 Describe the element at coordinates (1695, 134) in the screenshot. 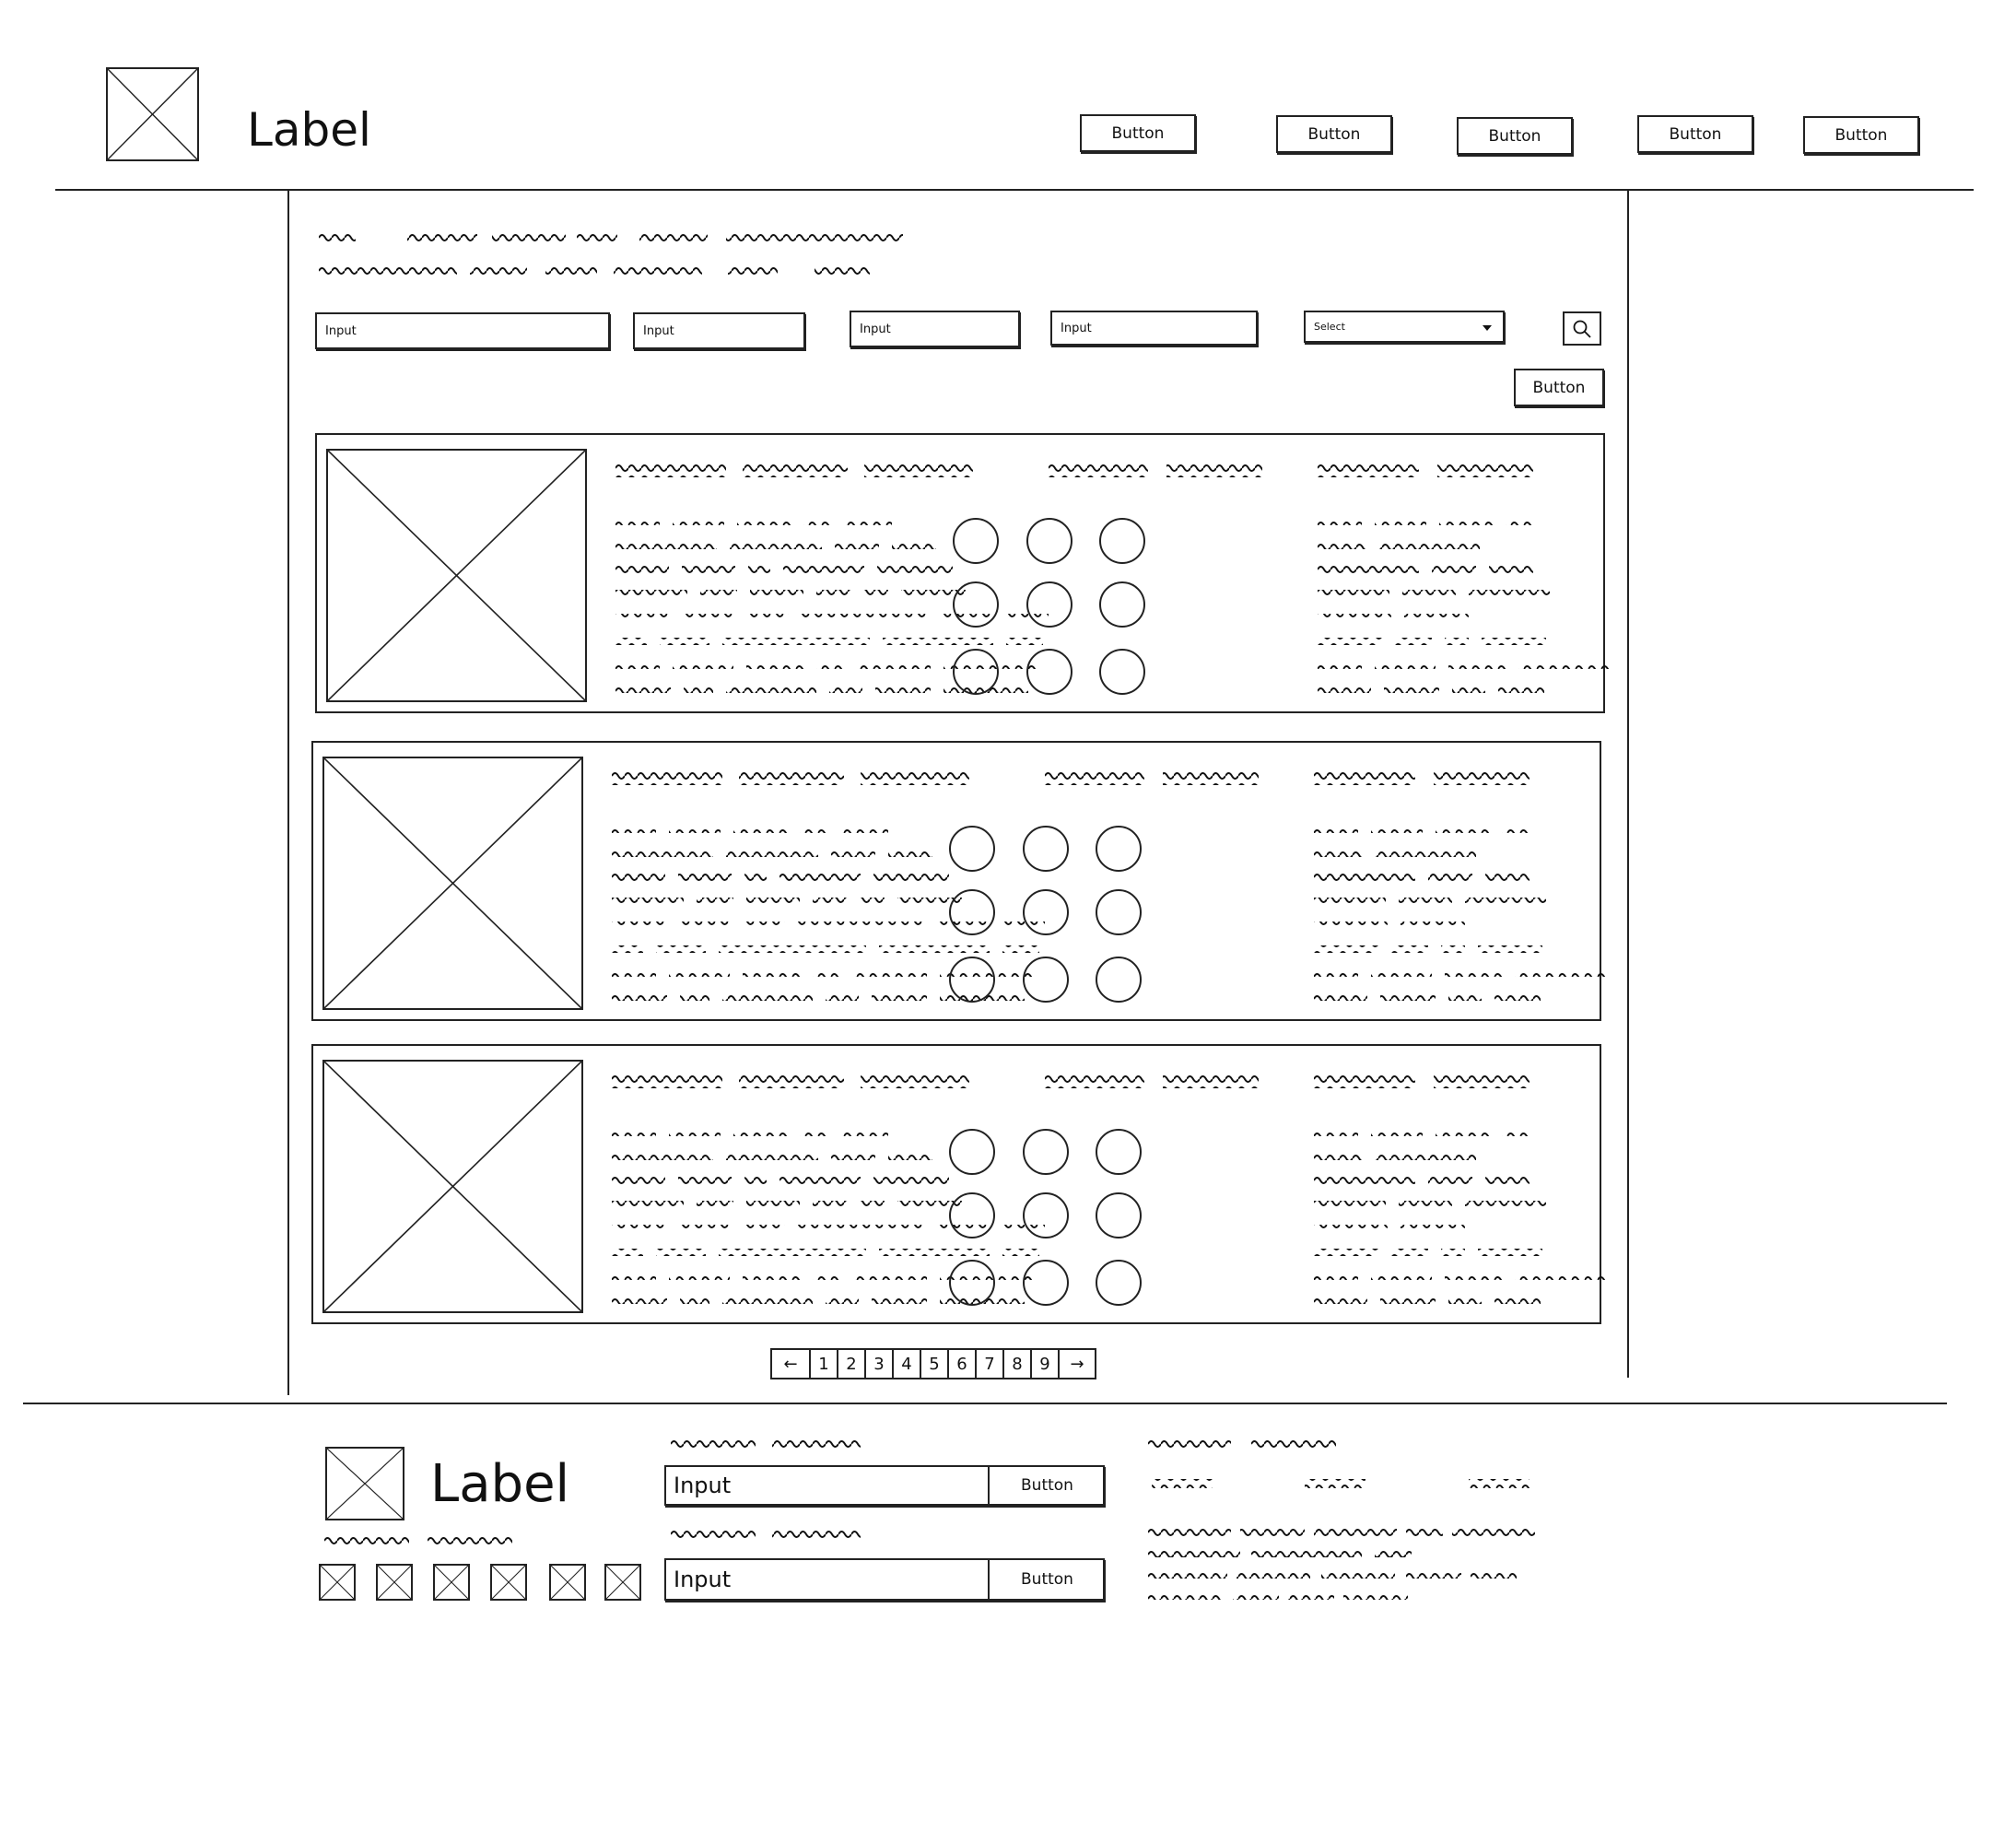

I see `nav-button-4: Button` at that location.